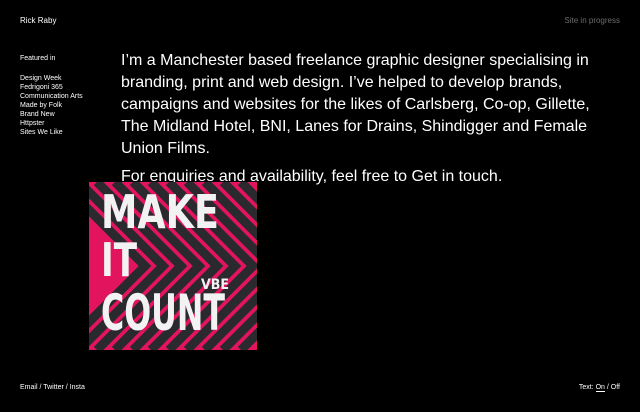 The image size is (640, 412). I want to click on list-item: Design Week, so click(51, 78).